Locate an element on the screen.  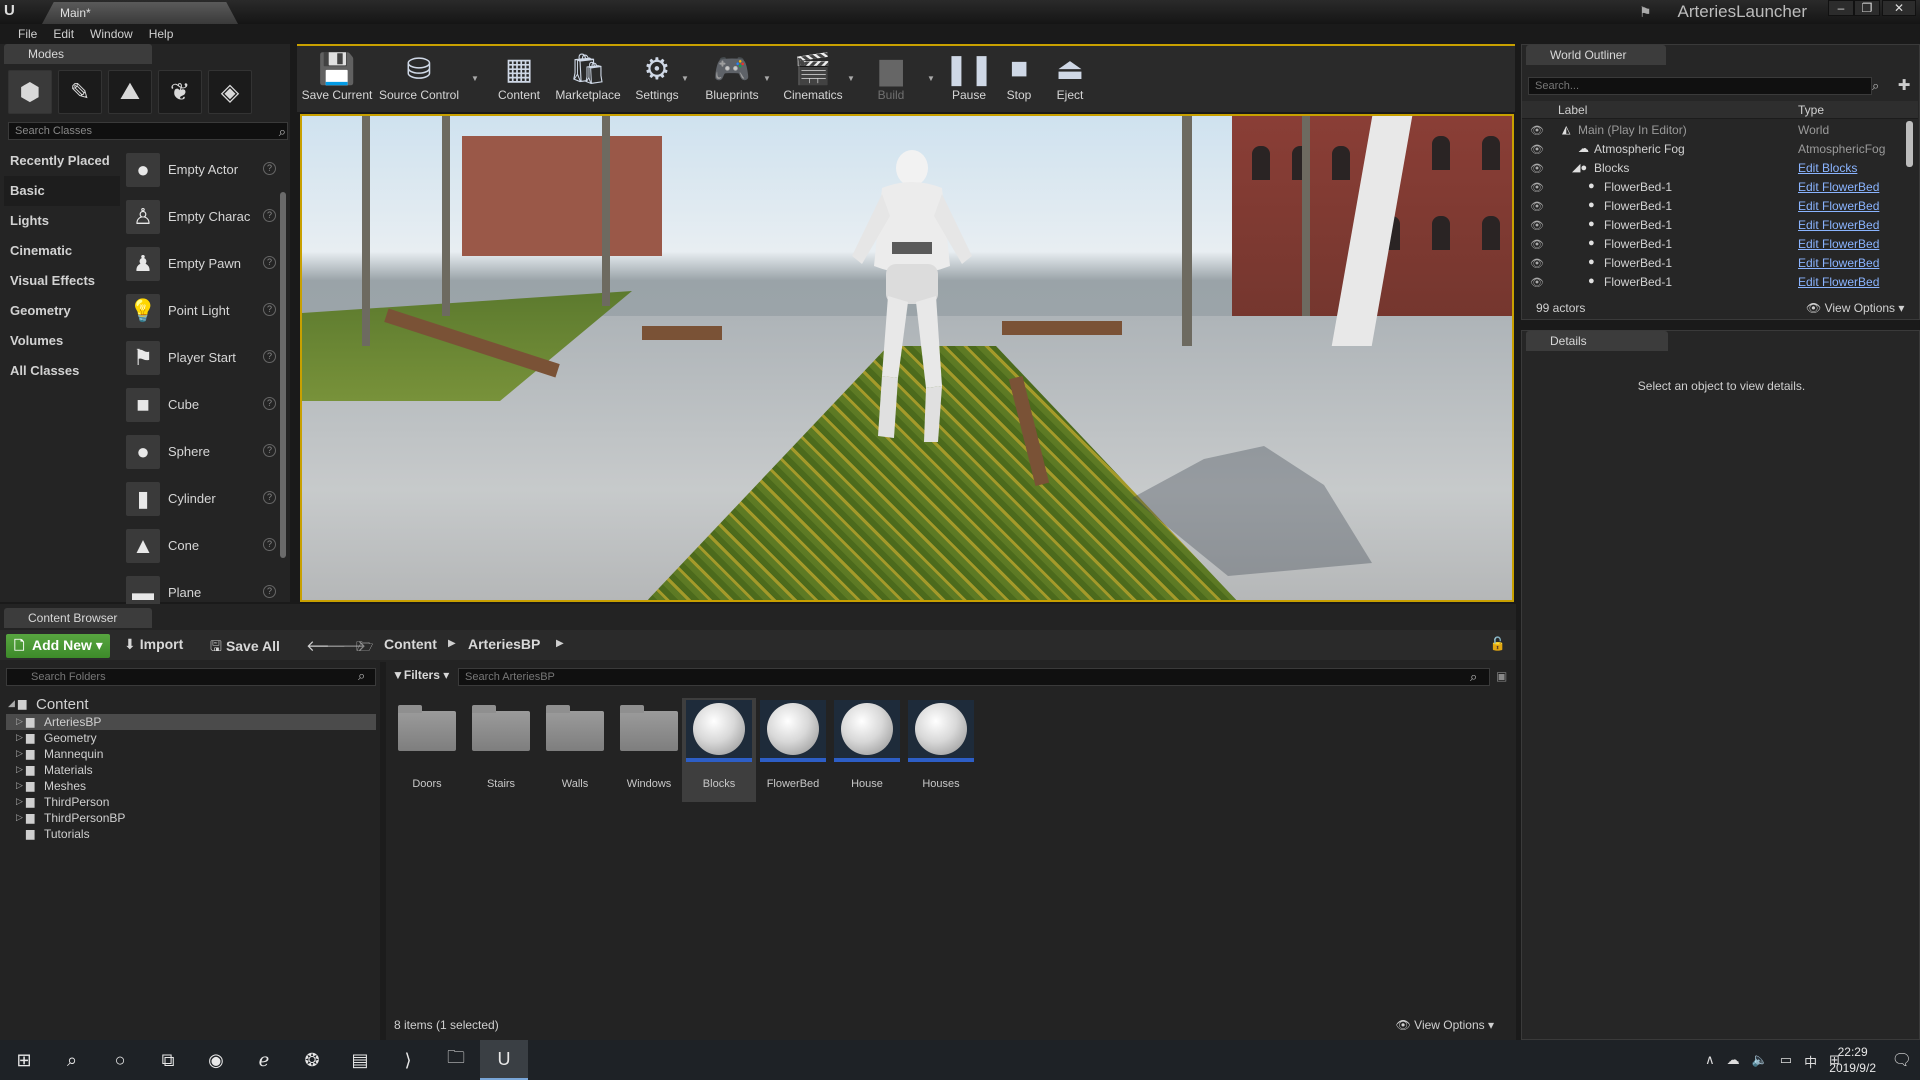
category-geometry: Geometry is located at coordinates (62, 311).